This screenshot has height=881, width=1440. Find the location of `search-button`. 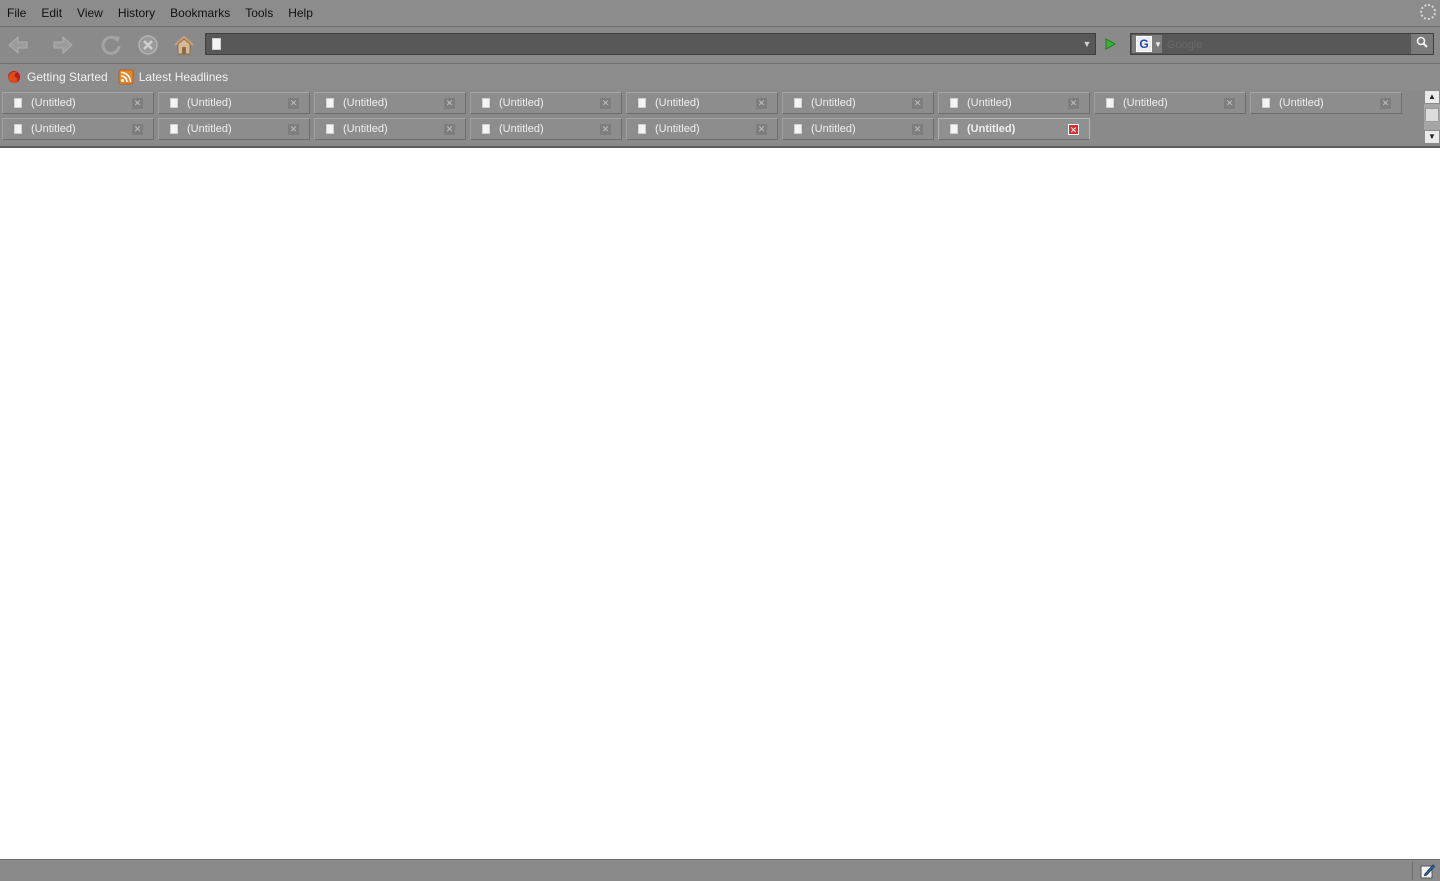

search-button is located at coordinates (1422, 44).